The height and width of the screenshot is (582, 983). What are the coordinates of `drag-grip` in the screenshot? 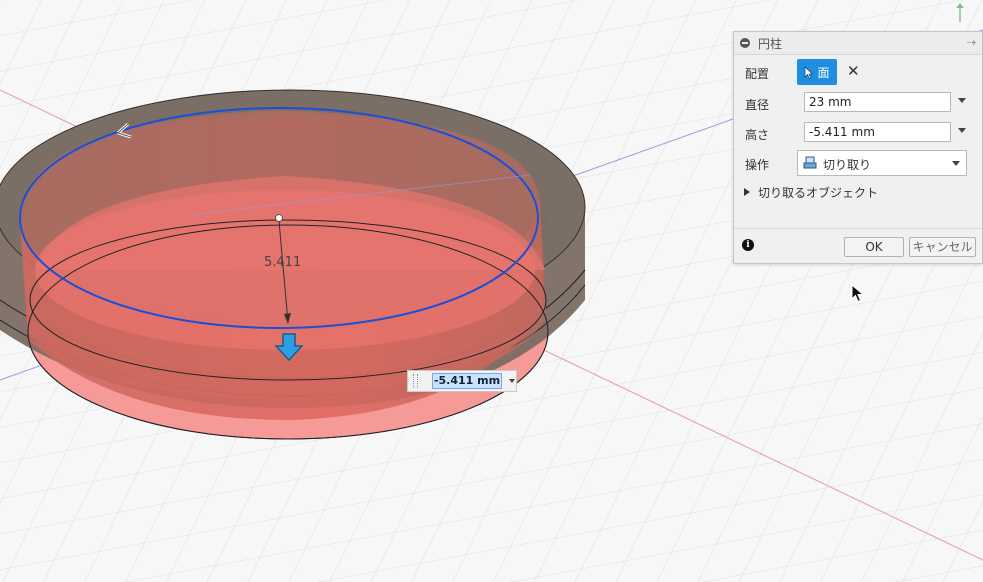 It's located at (415, 381).